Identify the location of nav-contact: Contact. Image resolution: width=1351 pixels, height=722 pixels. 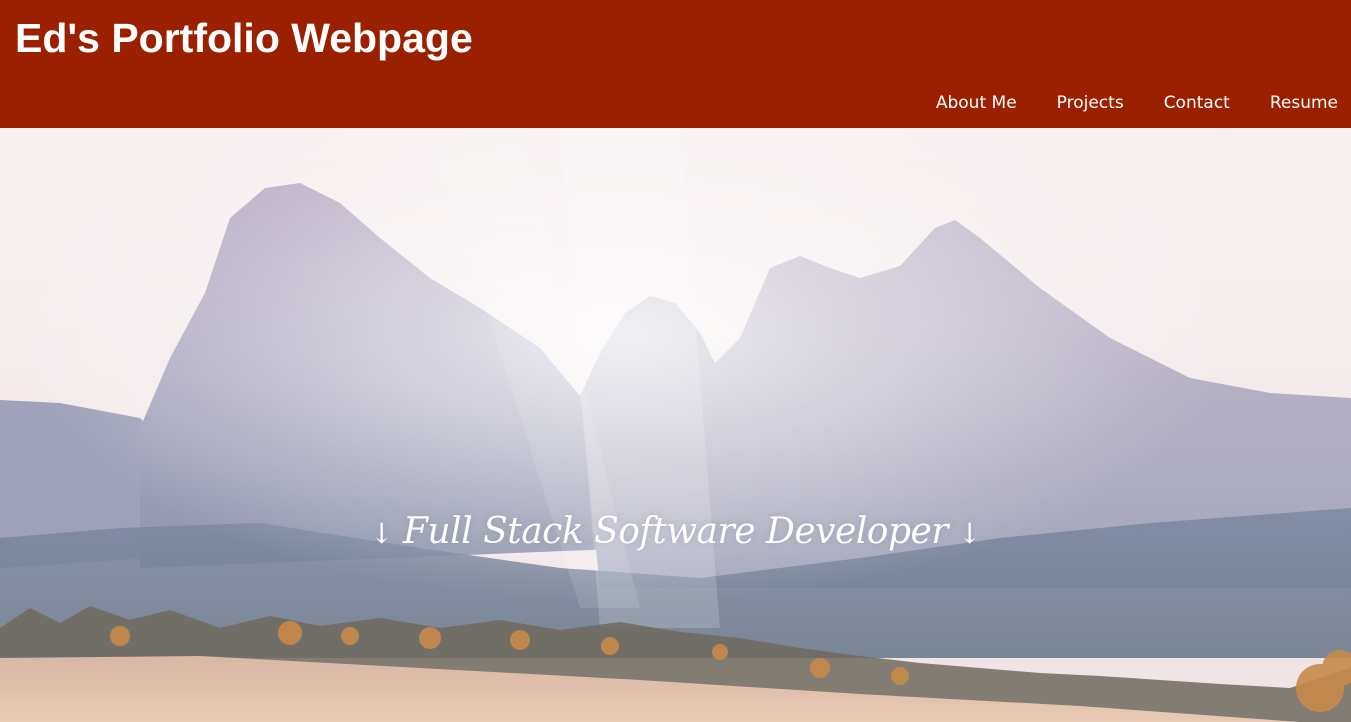
(1197, 103).